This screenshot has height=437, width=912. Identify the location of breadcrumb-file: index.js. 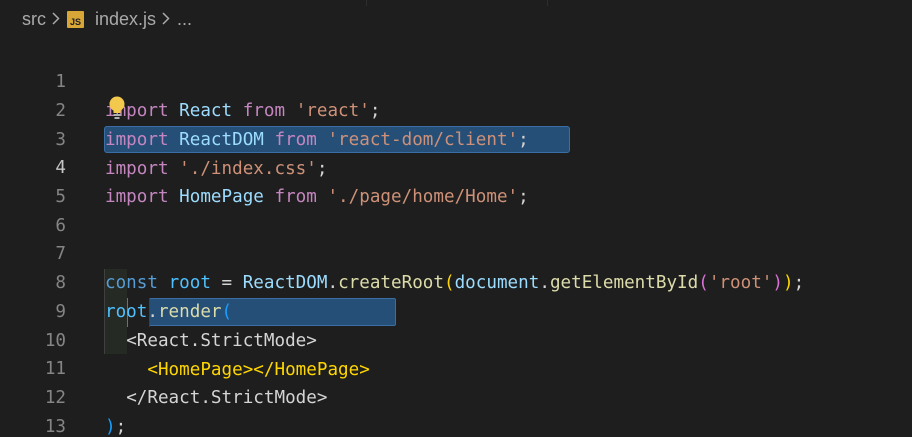
(125, 19).